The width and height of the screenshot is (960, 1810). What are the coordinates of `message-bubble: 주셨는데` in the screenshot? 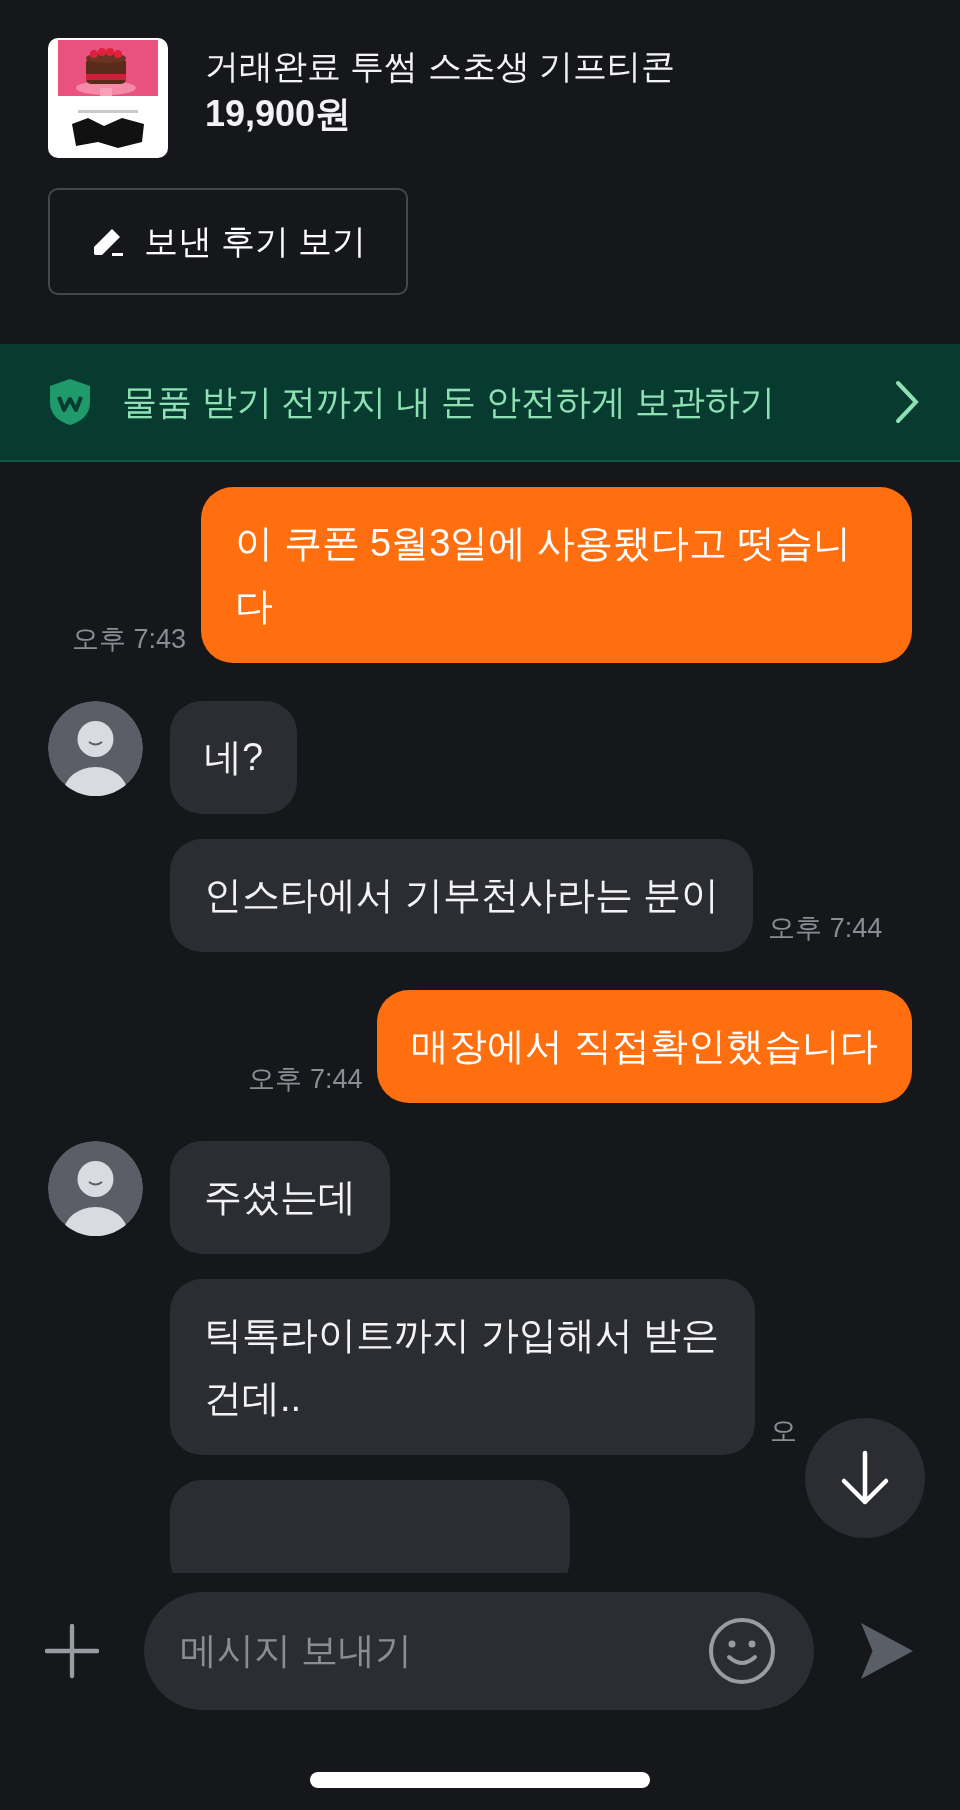 It's located at (280, 1197).